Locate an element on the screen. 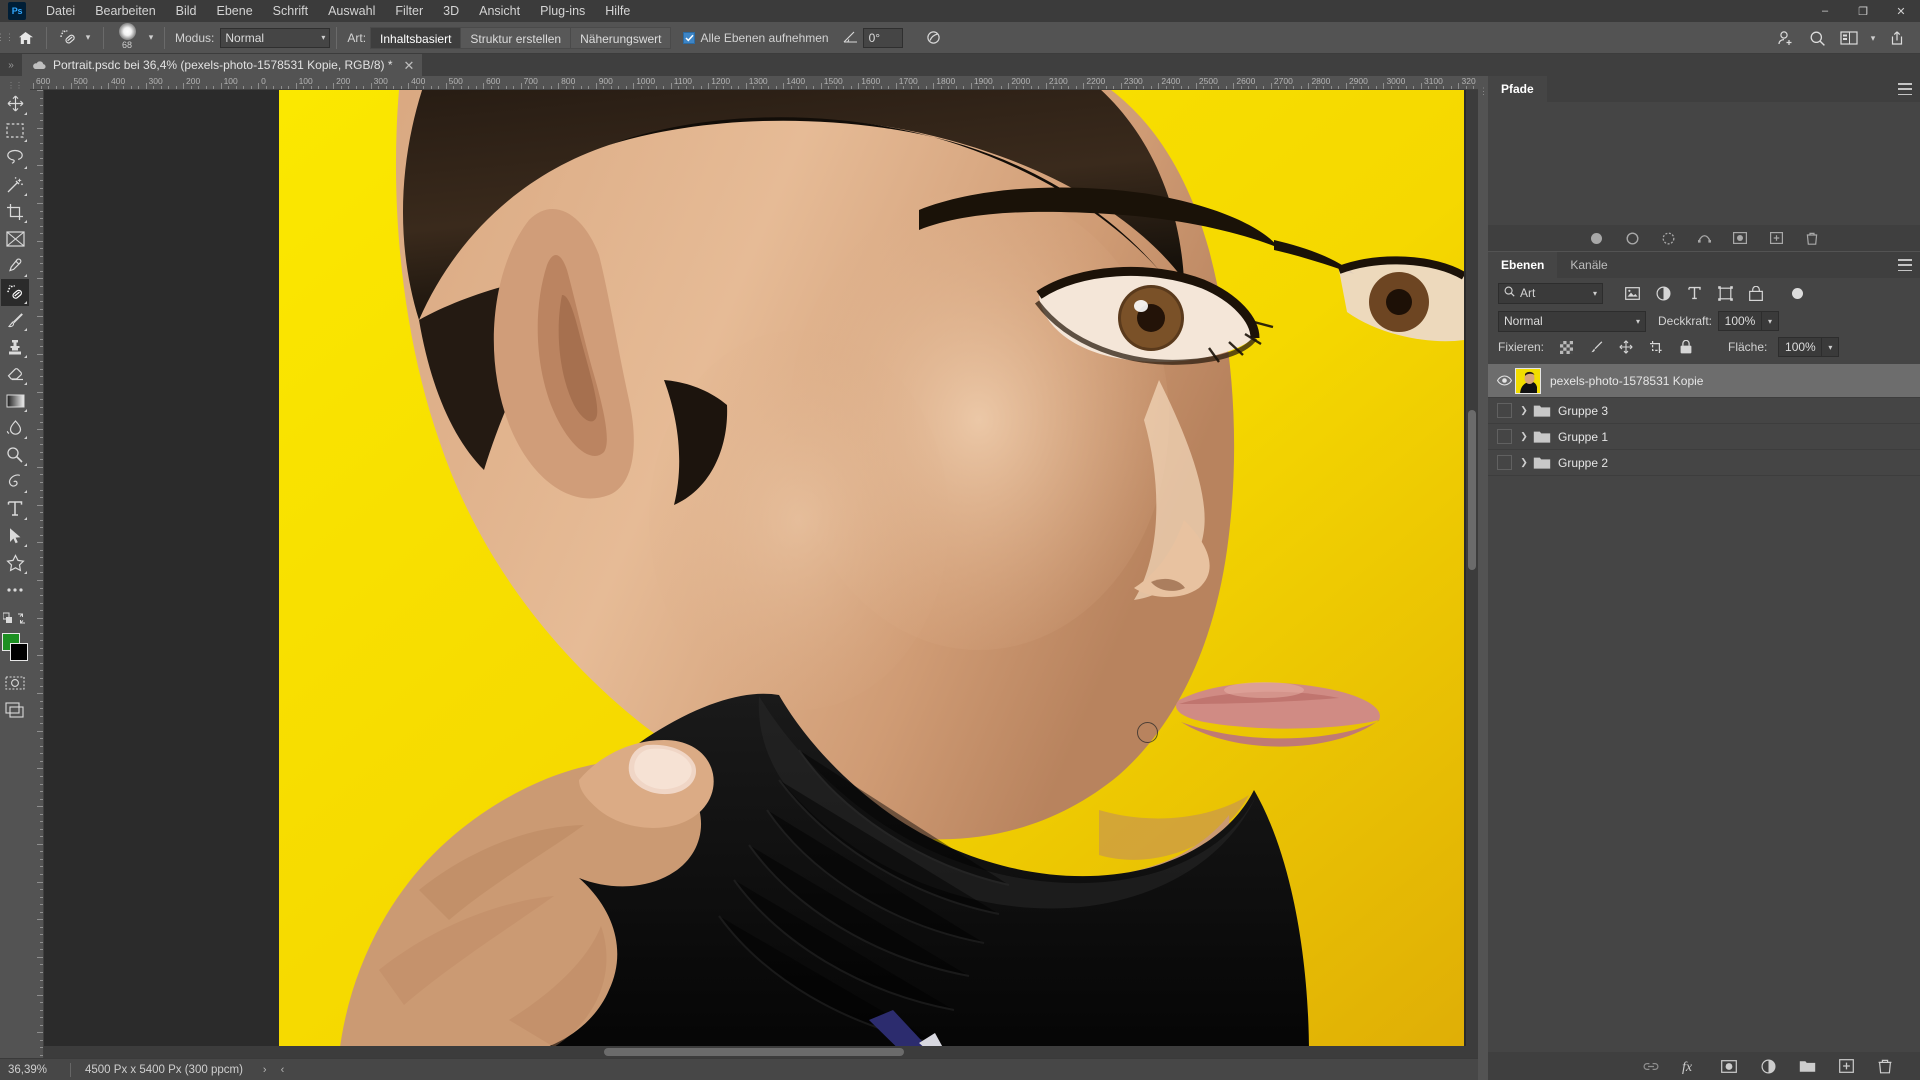 The width and height of the screenshot is (1920, 1080). menu-plugins: Plug-ins is located at coordinates (562, 11).